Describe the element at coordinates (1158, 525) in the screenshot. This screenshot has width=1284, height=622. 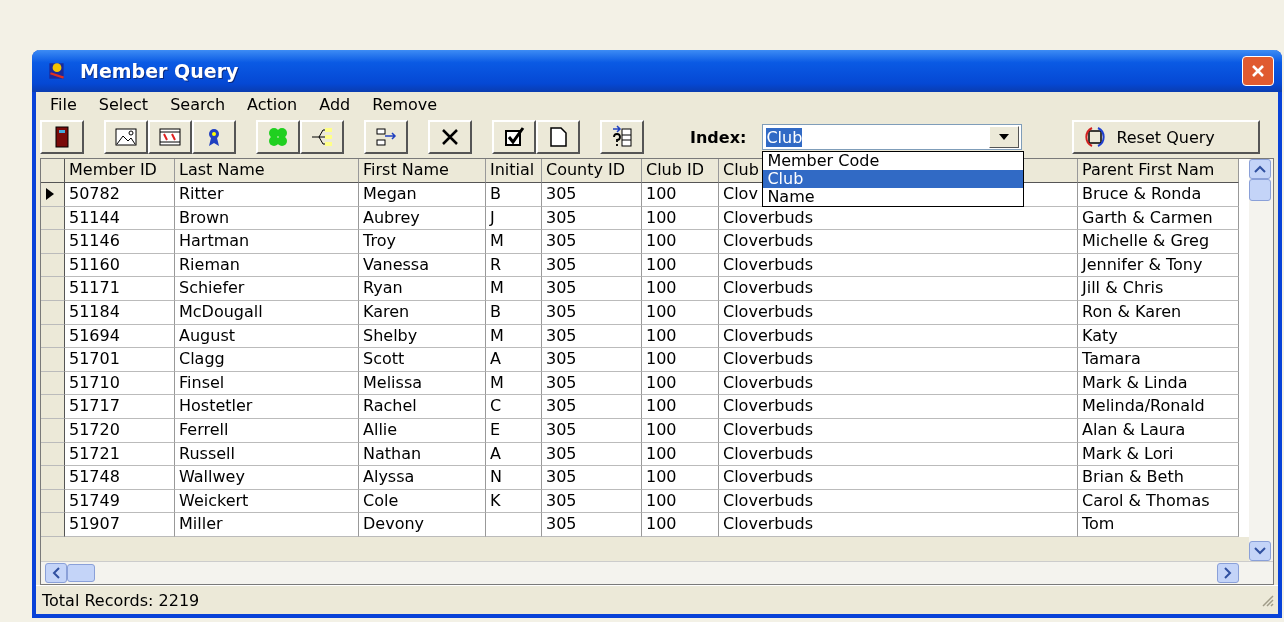
I see `table-cell: Tom` at that location.